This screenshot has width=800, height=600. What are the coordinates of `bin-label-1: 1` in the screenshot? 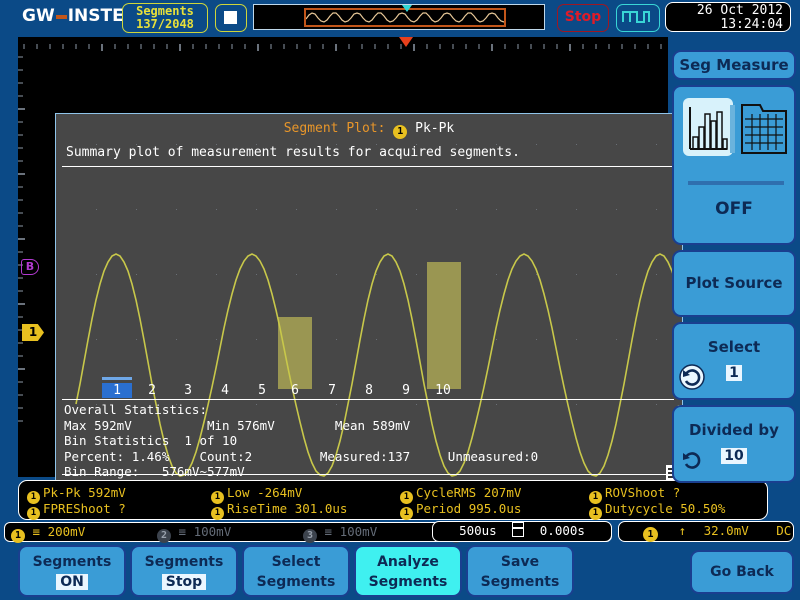 It's located at (117, 390).